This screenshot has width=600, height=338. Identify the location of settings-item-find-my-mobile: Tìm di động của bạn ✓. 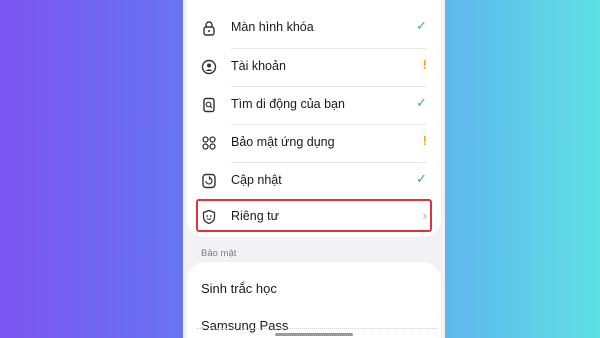
(314, 105).